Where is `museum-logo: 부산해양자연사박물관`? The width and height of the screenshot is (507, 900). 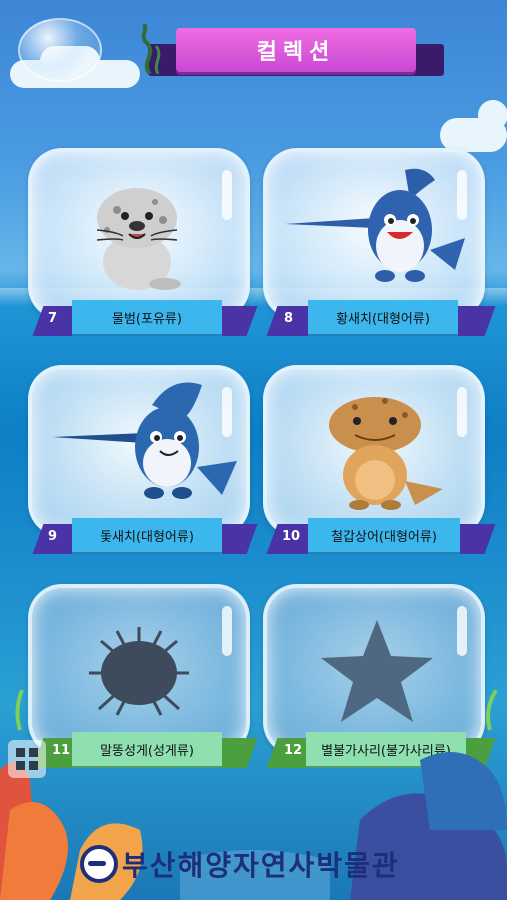
museum-logo: 부산해양자연사박물관 is located at coordinates (260, 864).